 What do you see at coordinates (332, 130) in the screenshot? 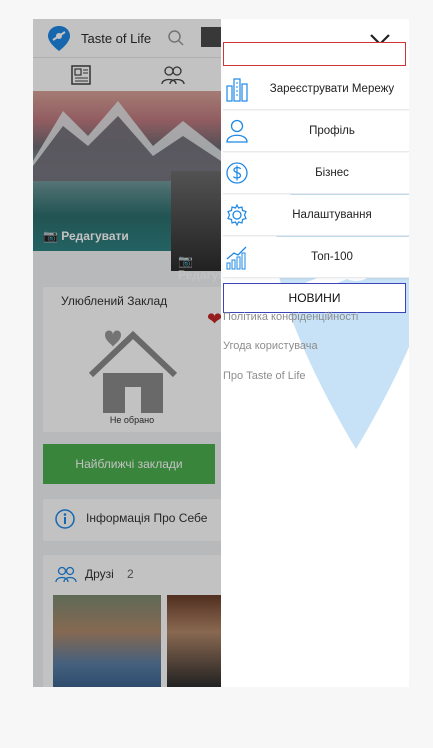
I see `menu-label: Профіль` at bounding box center [332, 130].